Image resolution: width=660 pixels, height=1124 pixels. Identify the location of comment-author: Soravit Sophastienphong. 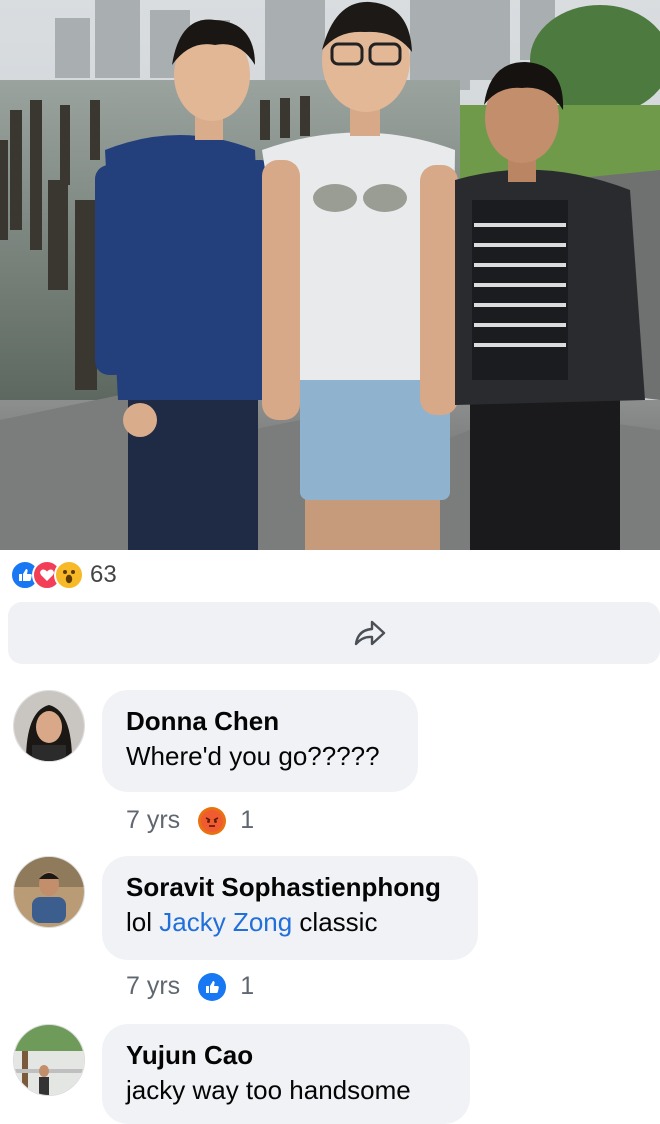
(290, 887).